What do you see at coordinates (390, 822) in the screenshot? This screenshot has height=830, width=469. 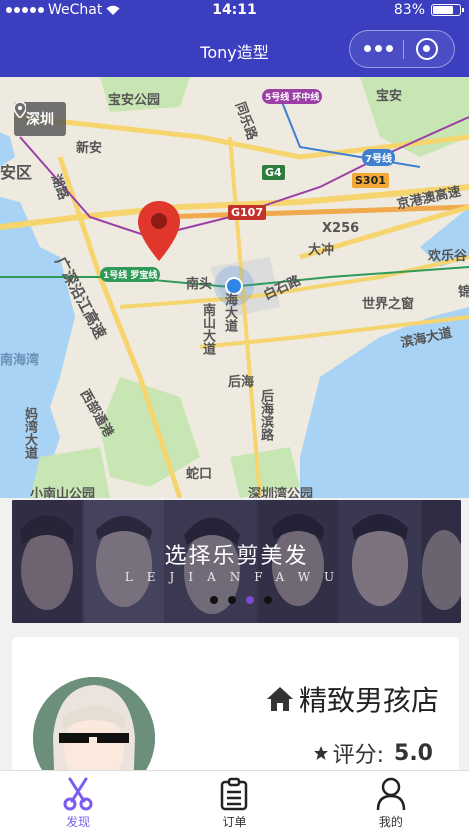 I see `tab-label: 我的` at bounding box center [390, 822].